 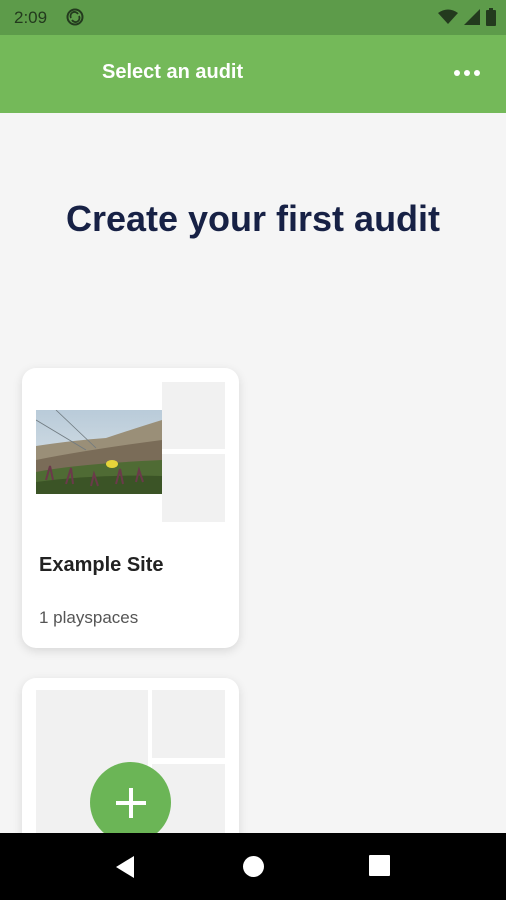 I want to click on app-bar-title: Select an audit, so click(x=173, y=72).